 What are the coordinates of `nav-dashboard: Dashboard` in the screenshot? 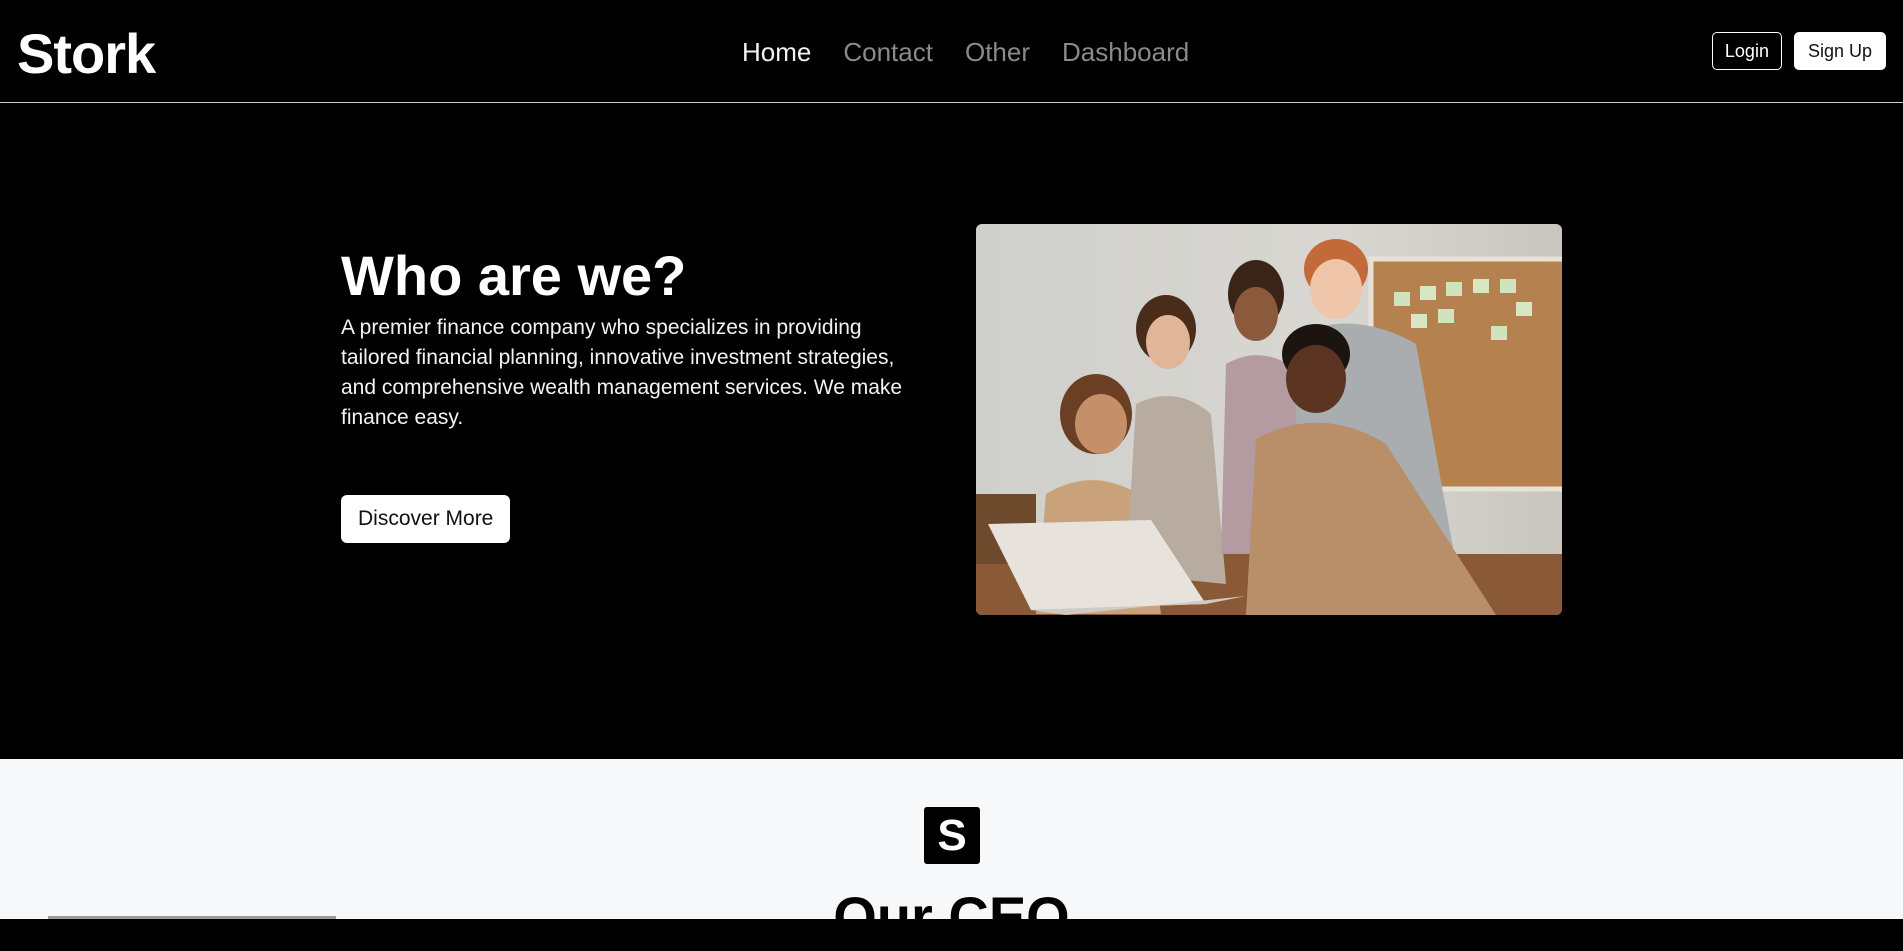 It's located at (1125, 52).